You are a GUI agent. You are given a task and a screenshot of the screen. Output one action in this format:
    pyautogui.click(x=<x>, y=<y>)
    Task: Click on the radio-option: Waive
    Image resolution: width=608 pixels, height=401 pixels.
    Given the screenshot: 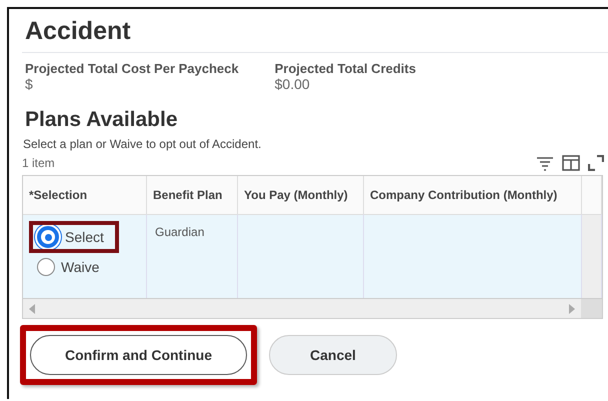 What is the action you would take?
    pyautogui.click(x=74, y=267)
    